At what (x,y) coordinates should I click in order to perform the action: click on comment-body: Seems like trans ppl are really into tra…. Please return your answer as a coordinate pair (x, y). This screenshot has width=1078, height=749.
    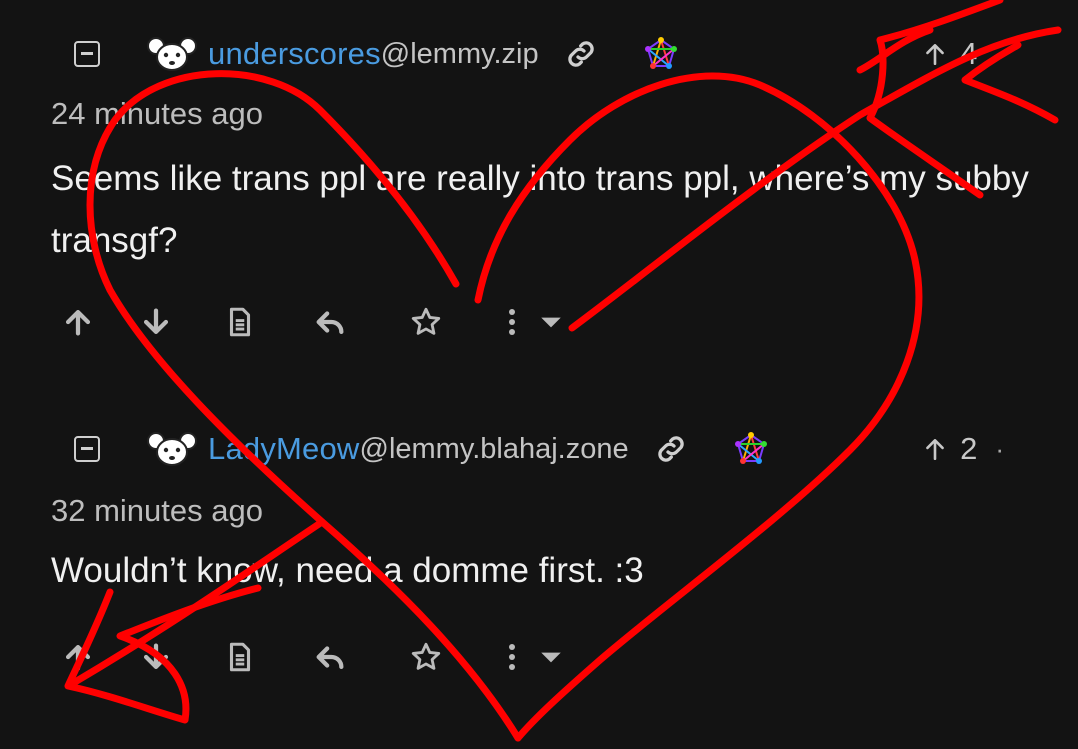
    Looking at the image, I should click on (540, 209).